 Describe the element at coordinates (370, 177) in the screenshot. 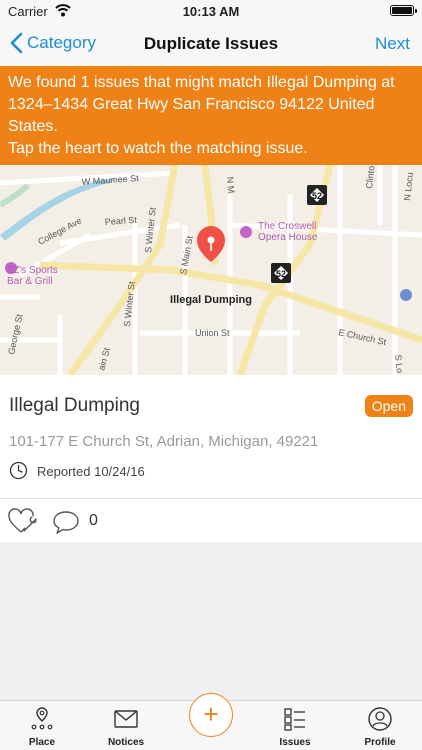

I see `svg-text: Clinto` at that location.